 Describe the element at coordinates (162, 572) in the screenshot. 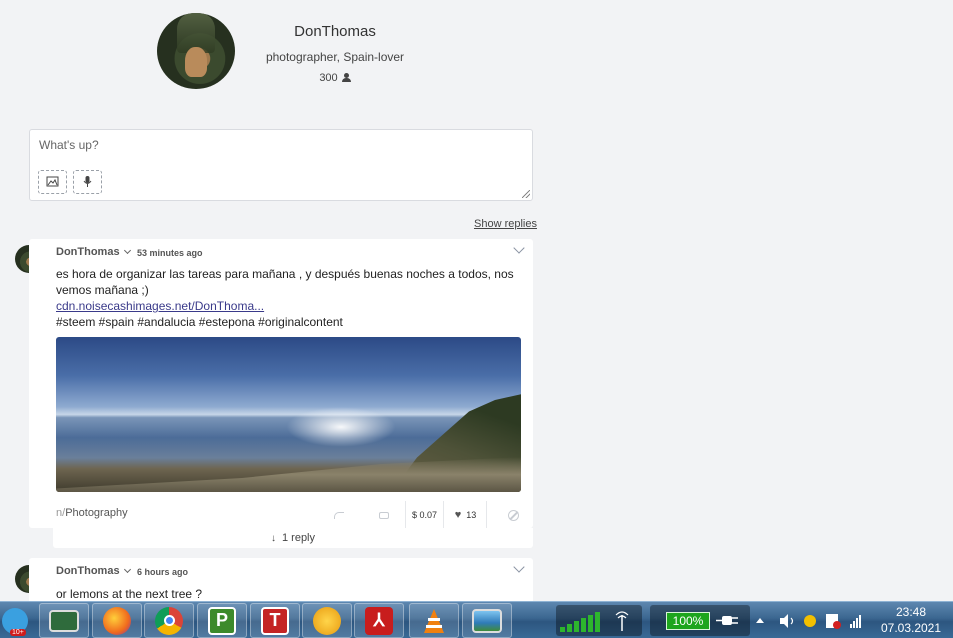

I see `post-time: 6 hours ago` at that location.